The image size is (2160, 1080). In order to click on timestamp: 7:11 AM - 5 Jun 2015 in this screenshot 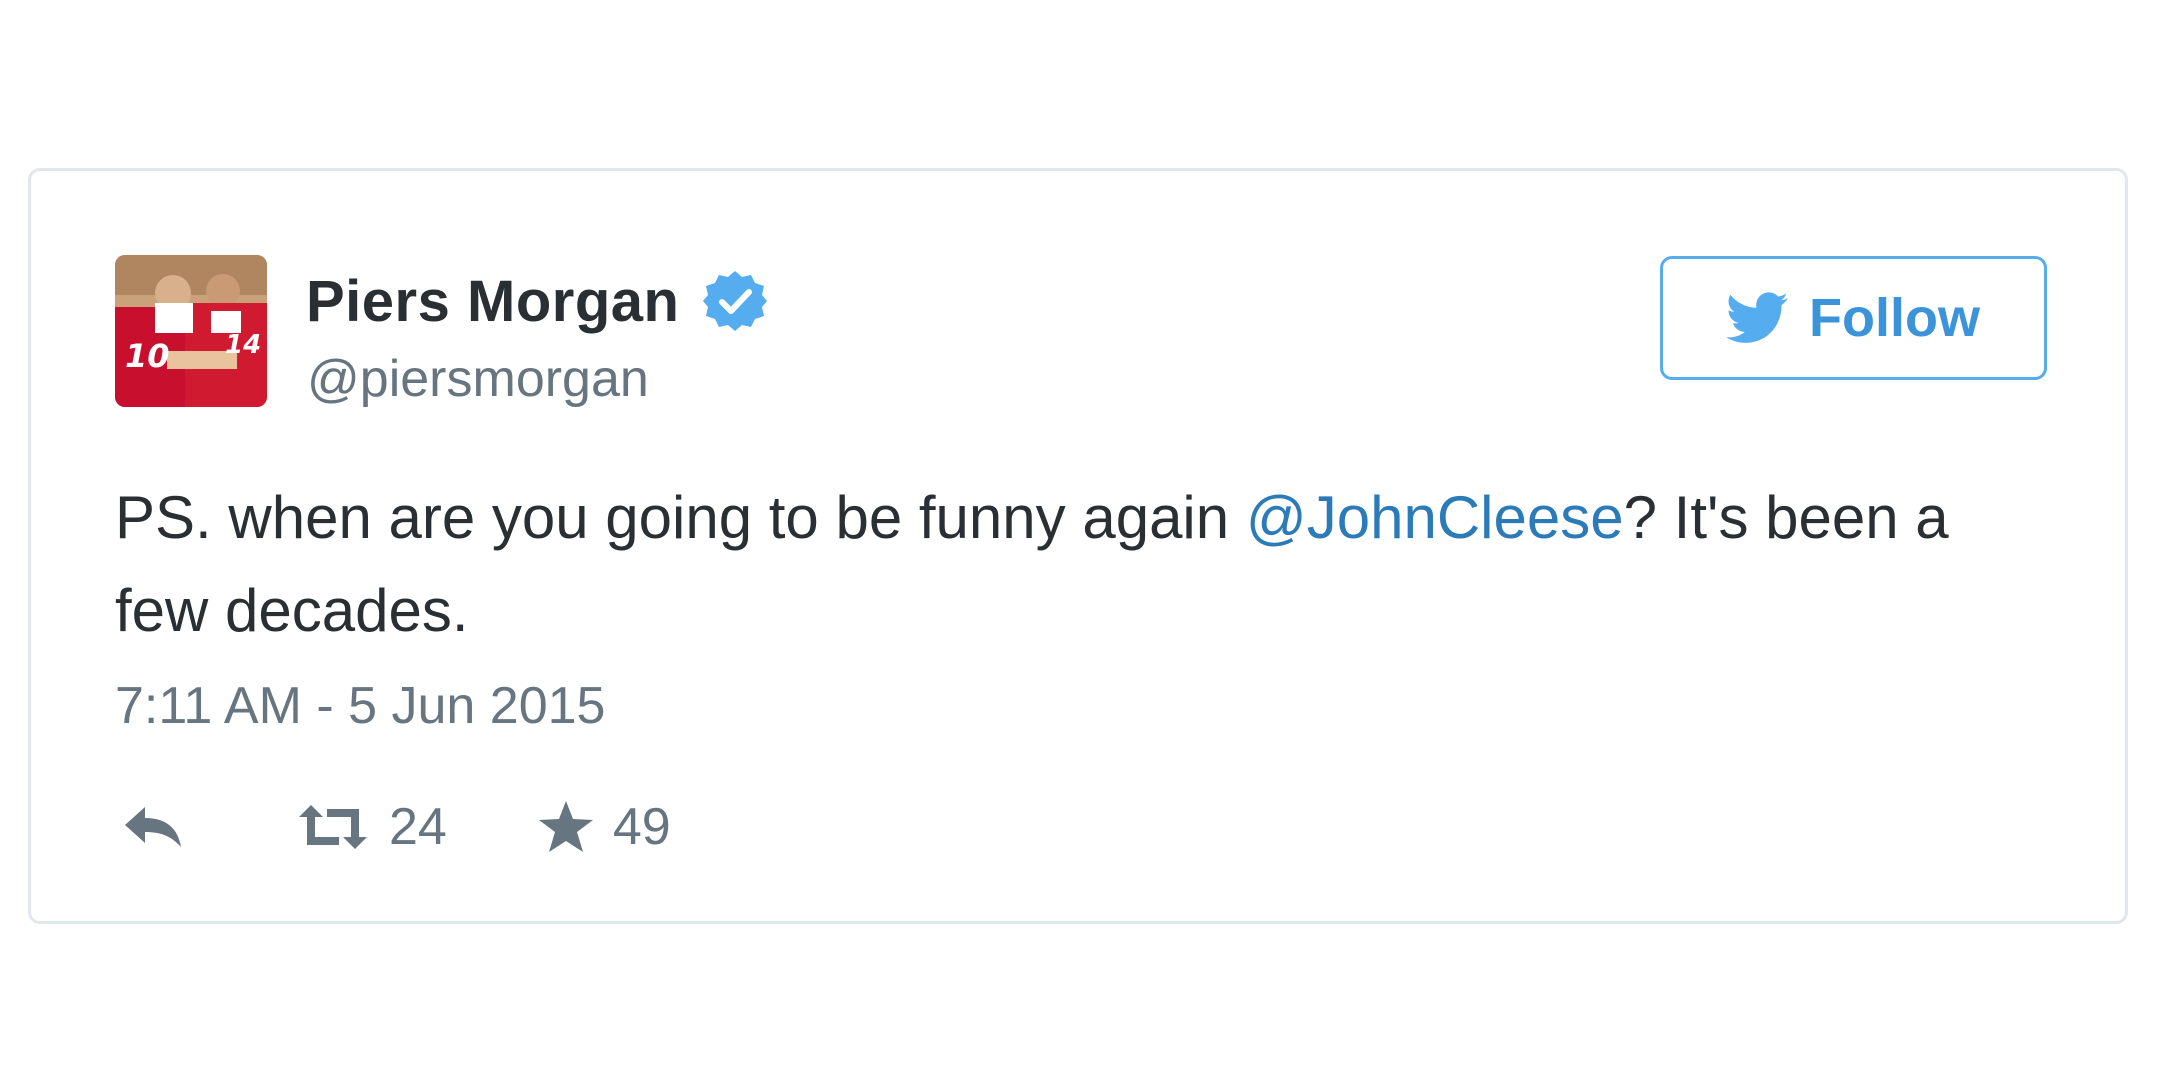, I will do `click(360, 706)`.